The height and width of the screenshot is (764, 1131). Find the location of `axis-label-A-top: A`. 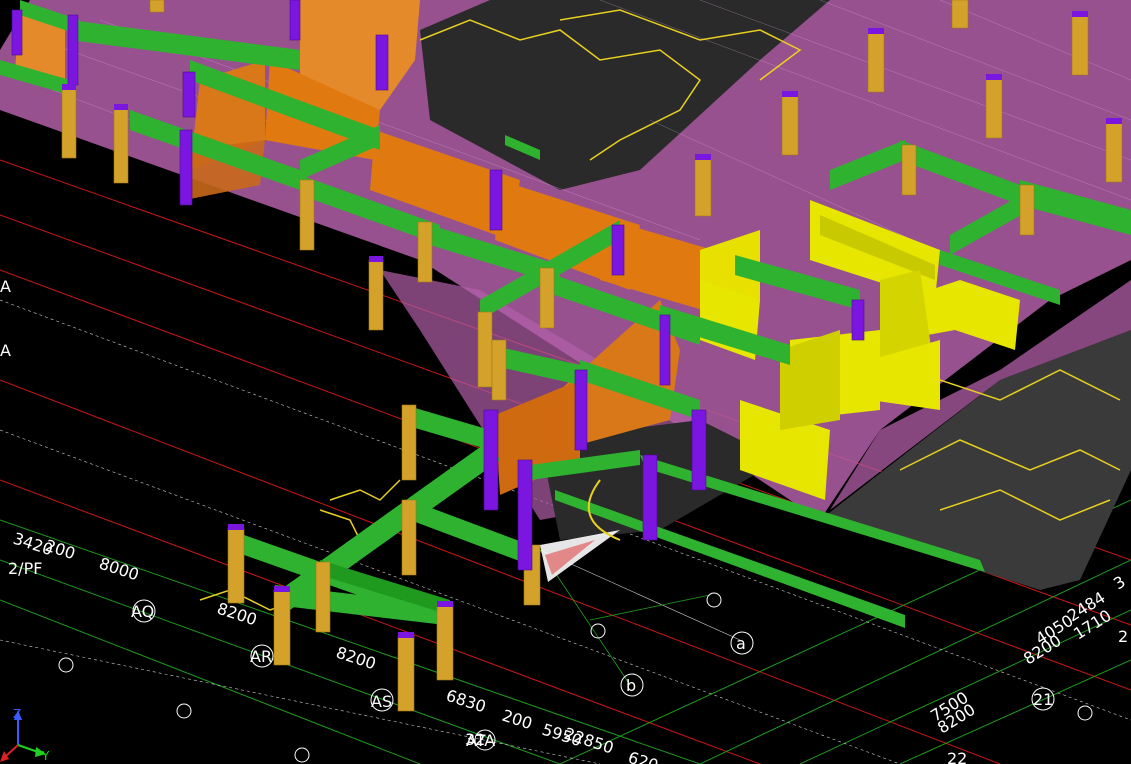

axis-label-A-top: A is located at coordinates (5, 286).